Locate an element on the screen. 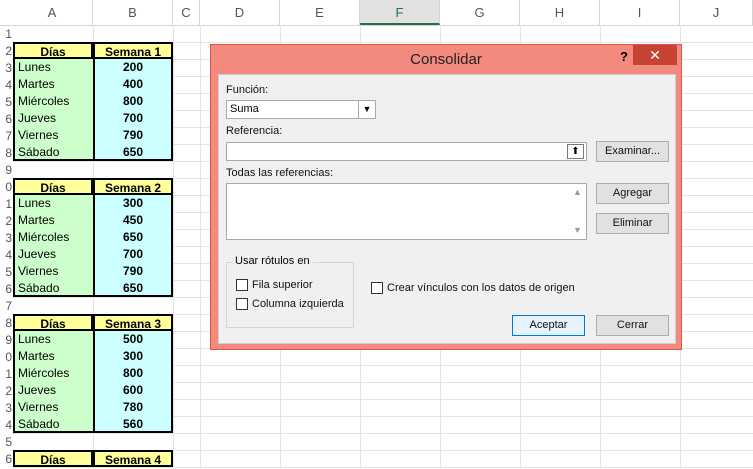 This screenshot has width=753, height=469. scroll-down-icon: ▼ is located at coordinates (577, 230).